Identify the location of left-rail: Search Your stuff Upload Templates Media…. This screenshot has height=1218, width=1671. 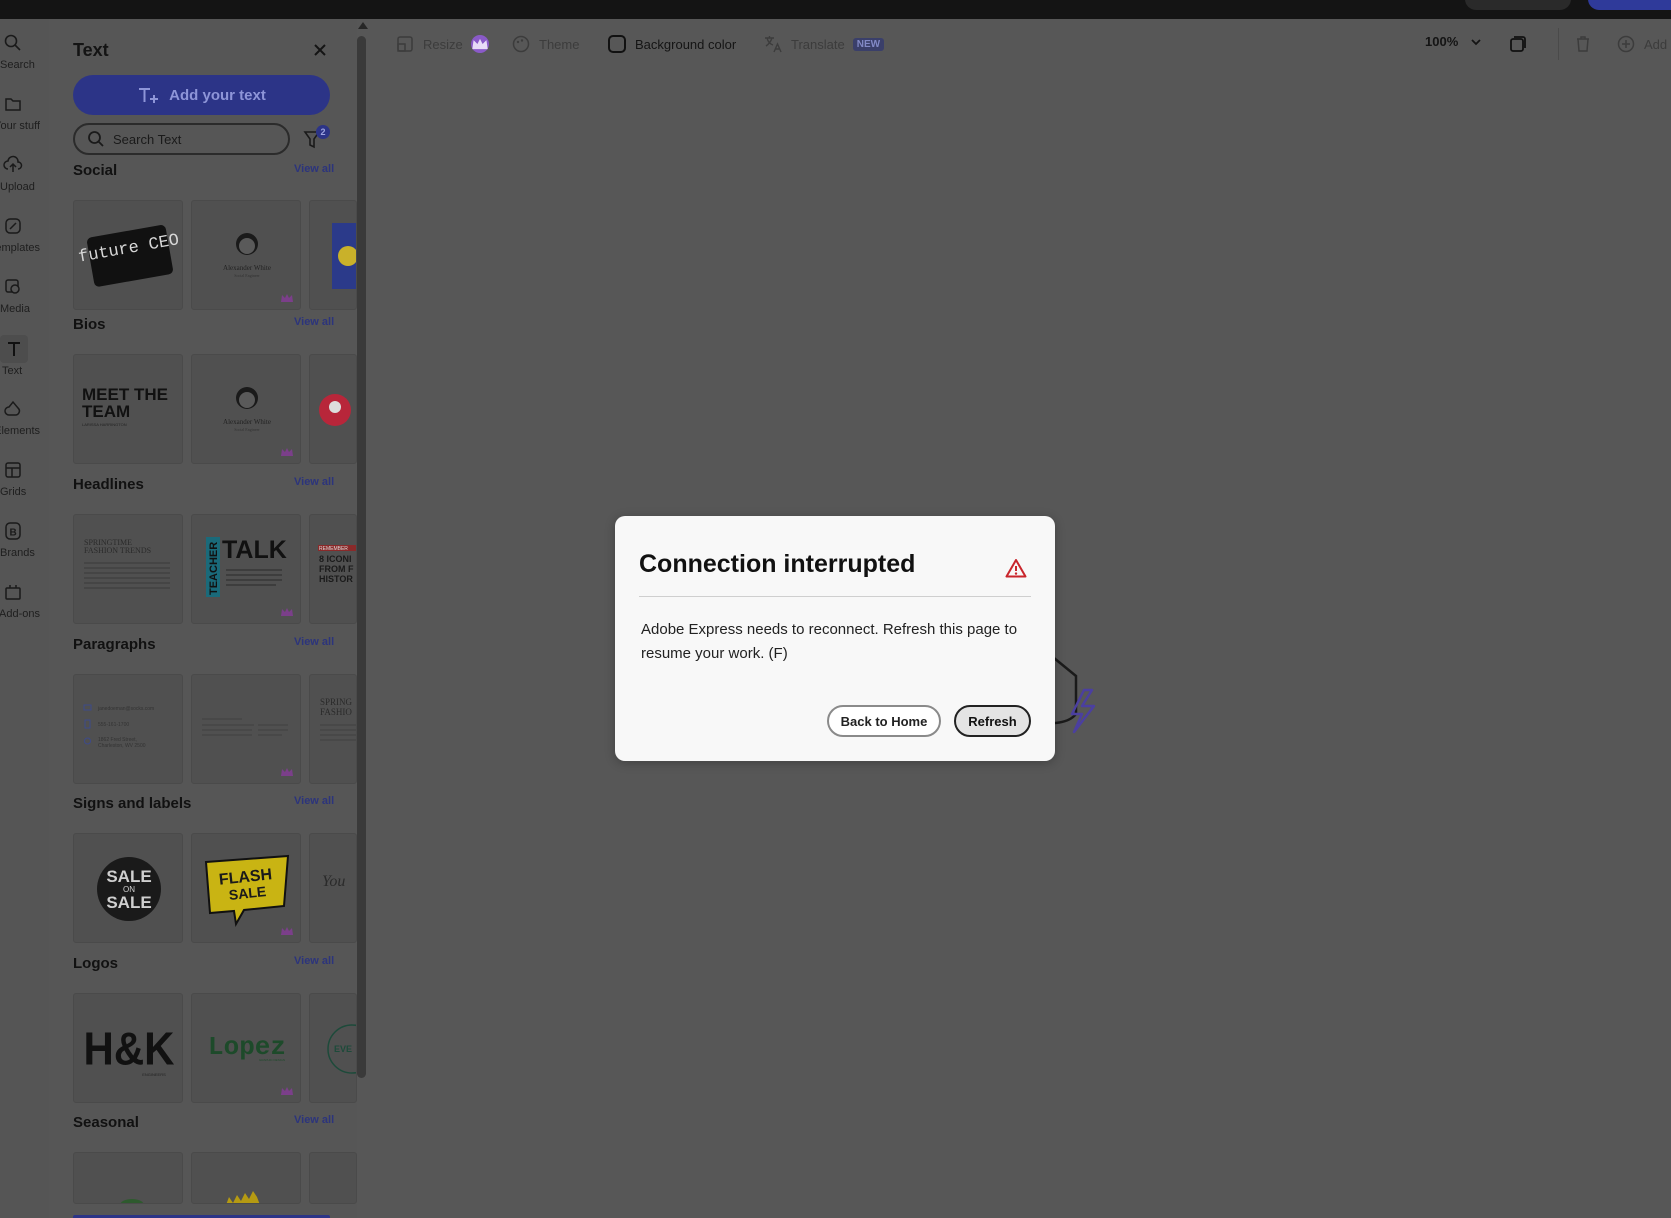
(24, 618).